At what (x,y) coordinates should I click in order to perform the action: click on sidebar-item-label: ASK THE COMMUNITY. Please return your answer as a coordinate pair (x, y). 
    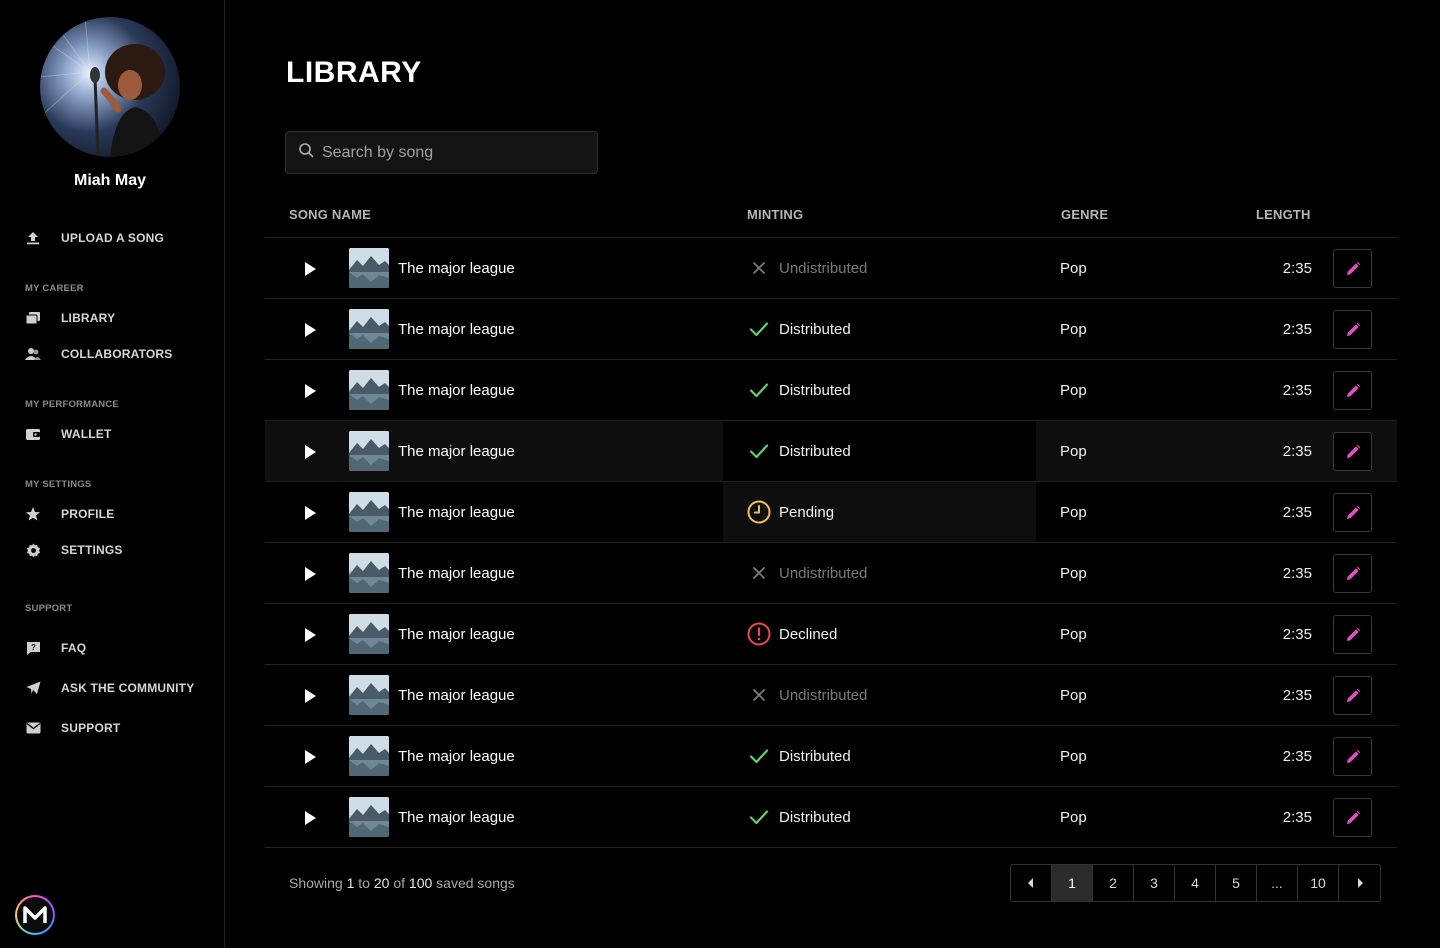
    Looking at the image, I should click on (128, 688).